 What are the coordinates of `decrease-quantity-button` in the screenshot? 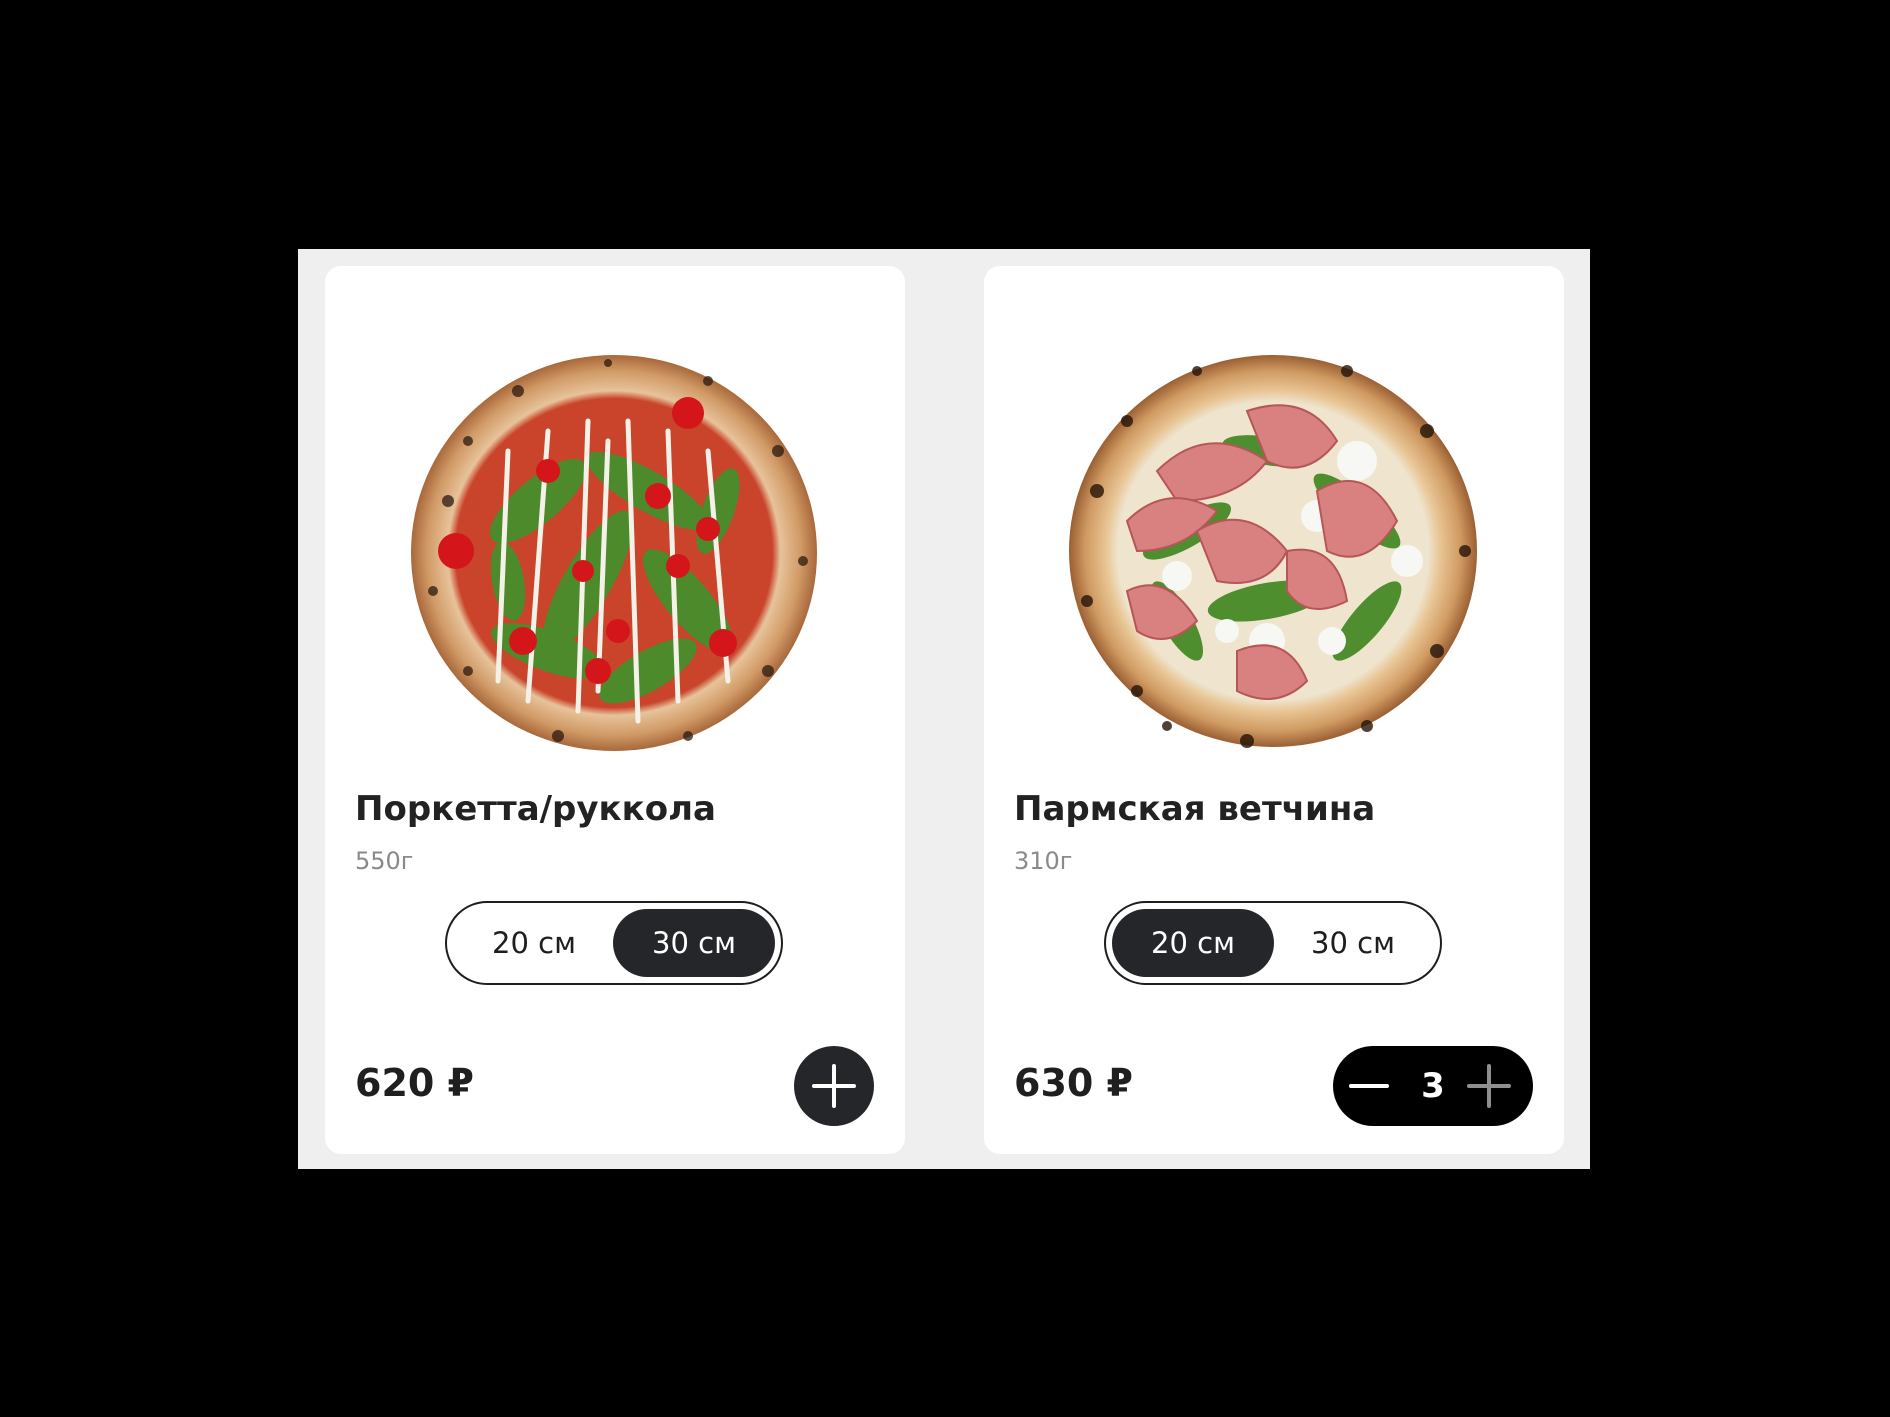 It's located at (1369, 1086).